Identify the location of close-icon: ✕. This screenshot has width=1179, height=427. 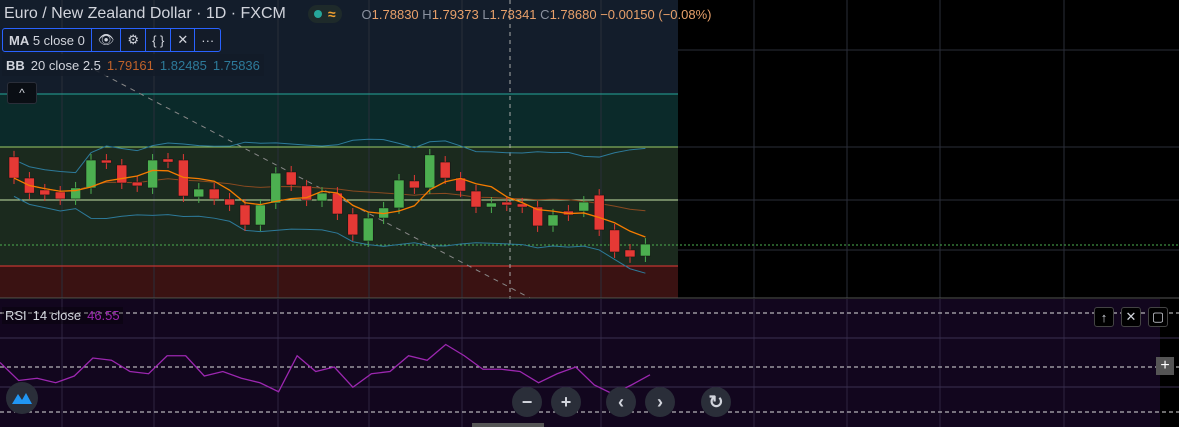
(183, 40).